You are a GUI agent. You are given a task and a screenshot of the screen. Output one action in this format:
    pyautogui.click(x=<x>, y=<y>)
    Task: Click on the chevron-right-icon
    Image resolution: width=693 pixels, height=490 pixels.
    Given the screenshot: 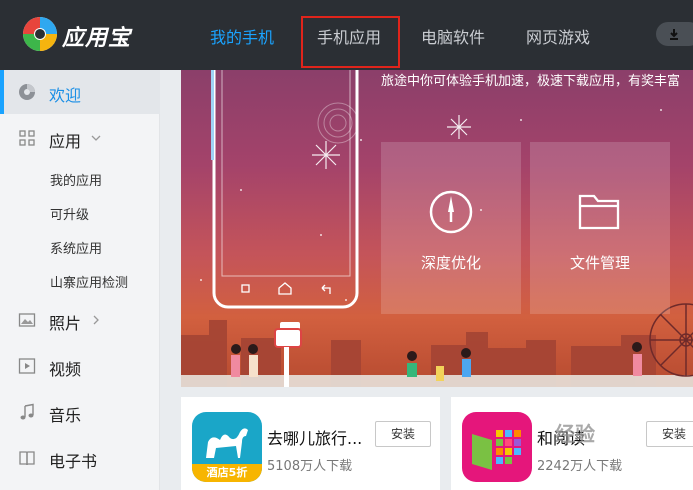 What is the action you would take?
    pyautogui.click(x=96, y=320)
    